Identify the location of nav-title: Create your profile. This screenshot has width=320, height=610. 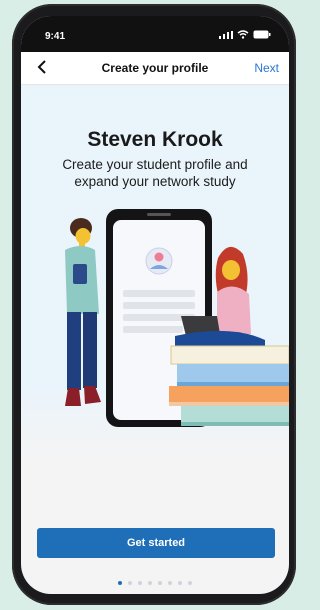
(155, 68).